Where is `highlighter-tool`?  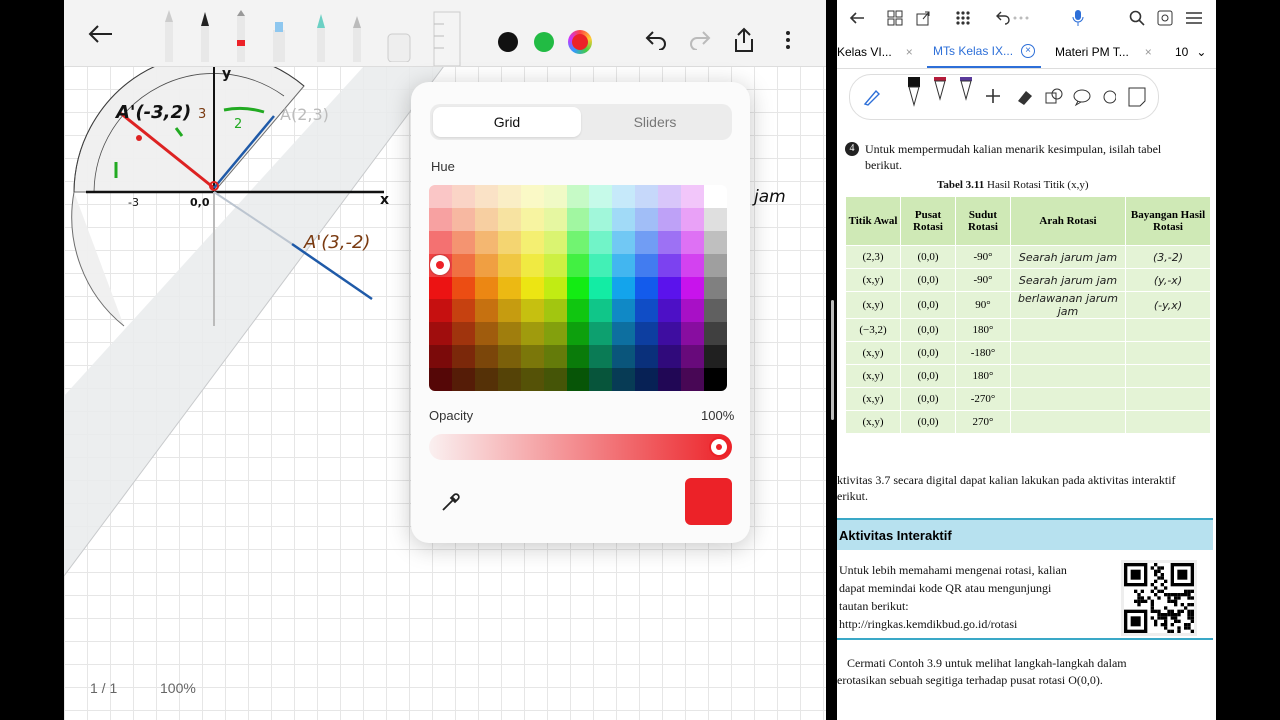 highlighter-tool is located at coordinates (279, 36).